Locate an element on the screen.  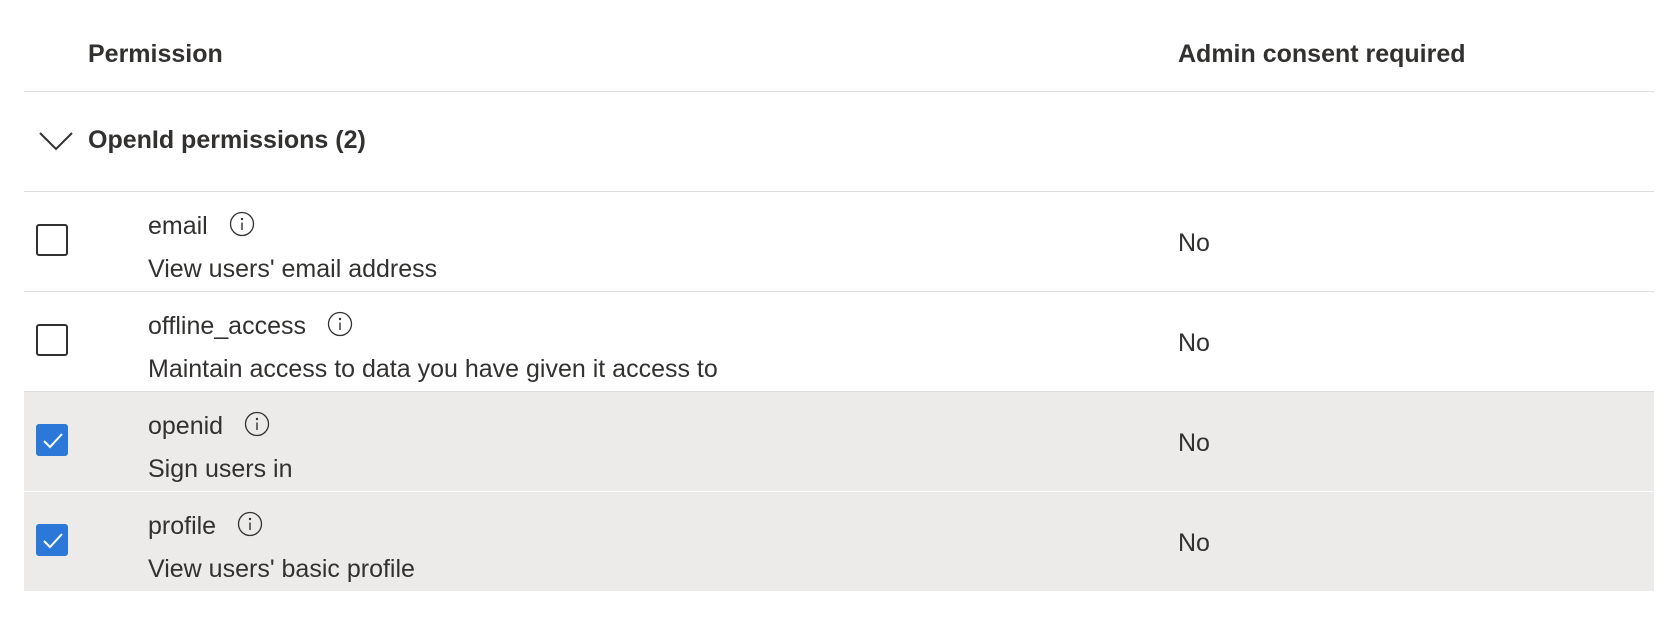
permission-name-cell: profile is located at coordinates (205, 526).